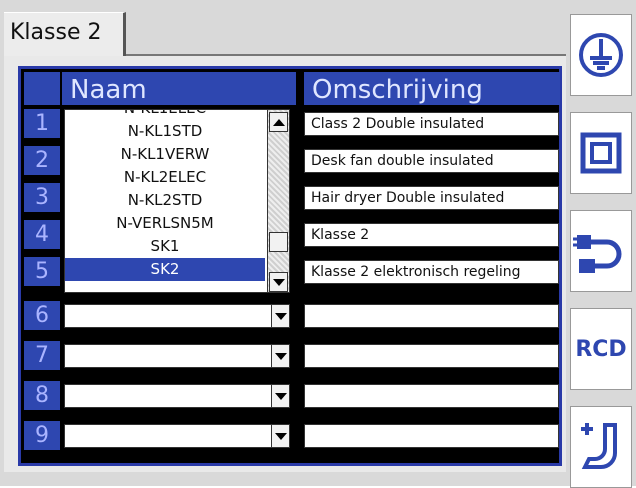  I want to click on tab-klasse-2: Klasse 2, so click(65, 34).